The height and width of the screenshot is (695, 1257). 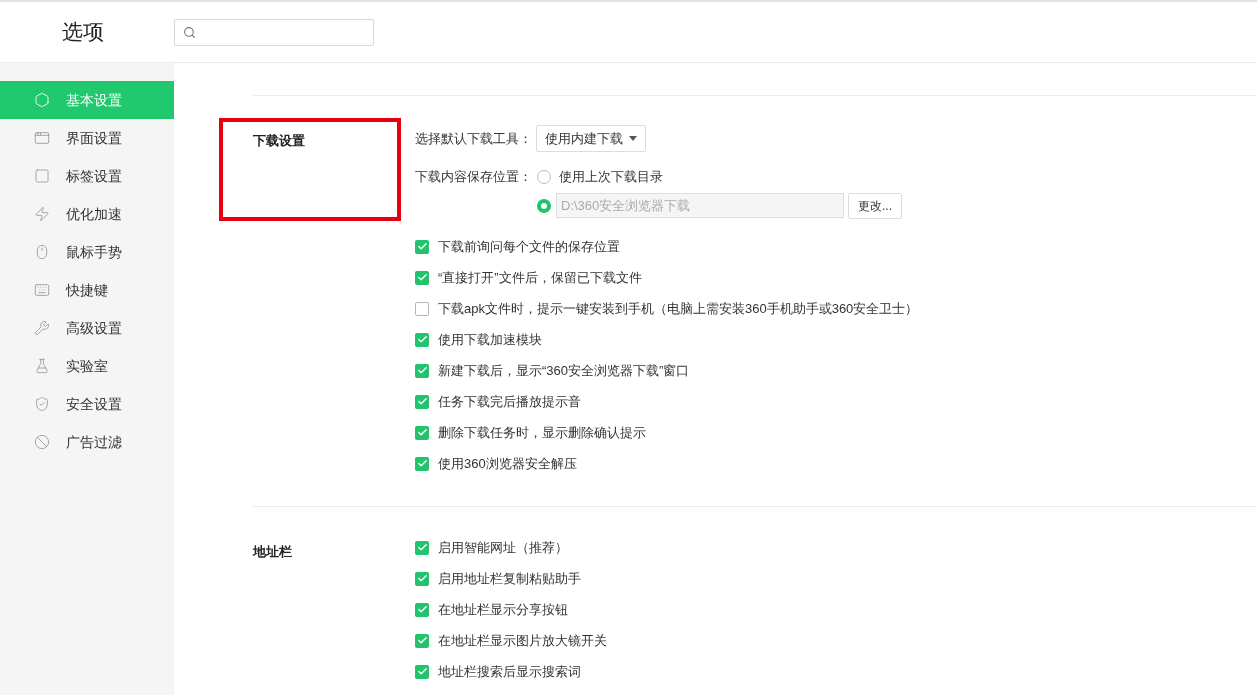 What do you see at coordinates (87, 328) in the screenshot?
I see `sidebar-item: 高级设置` at bounding box center [87, 328].